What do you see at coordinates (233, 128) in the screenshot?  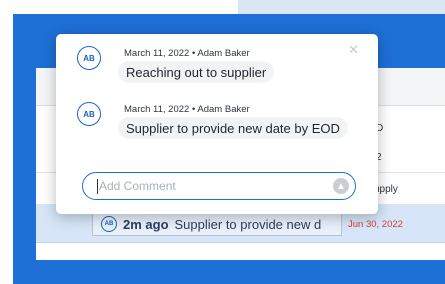 I see `comment-bubble: Supplier to provide new date by EOD` at bounding box center [233, 128].